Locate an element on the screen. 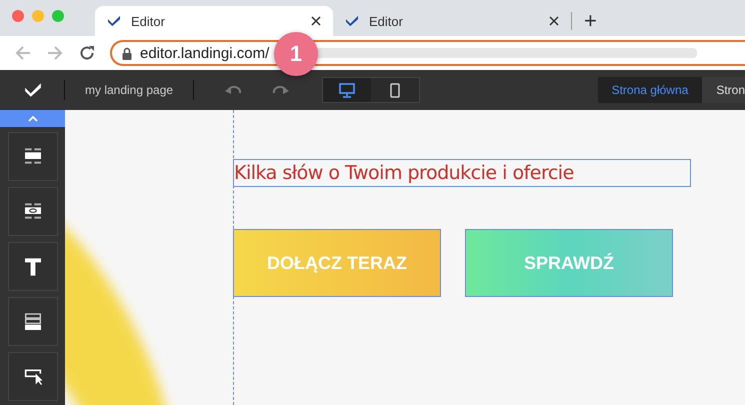  undo-icon is located at coordinates (233, 90).